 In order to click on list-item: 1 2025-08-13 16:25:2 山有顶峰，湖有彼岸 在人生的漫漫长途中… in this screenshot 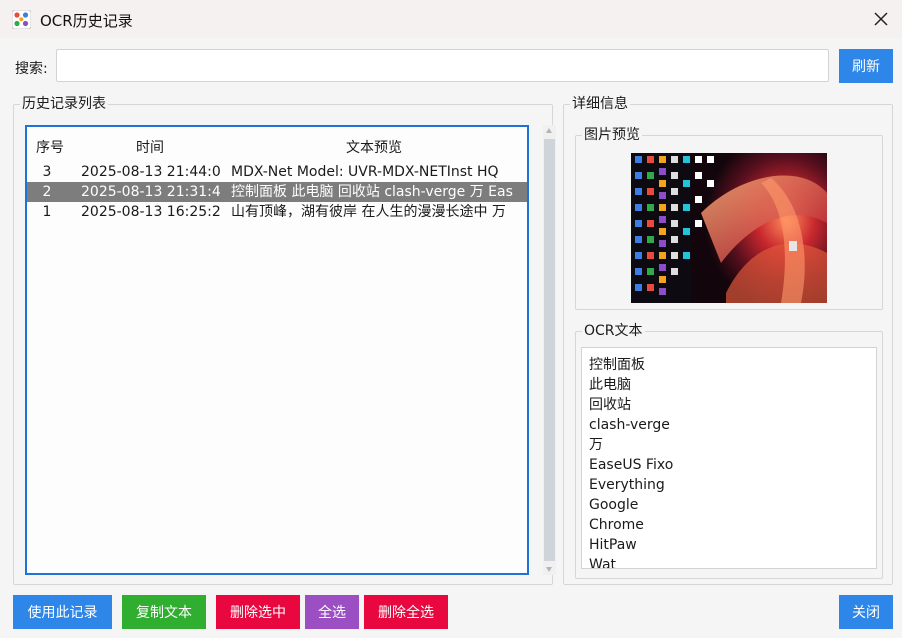, I will do `click(277, 212)`.